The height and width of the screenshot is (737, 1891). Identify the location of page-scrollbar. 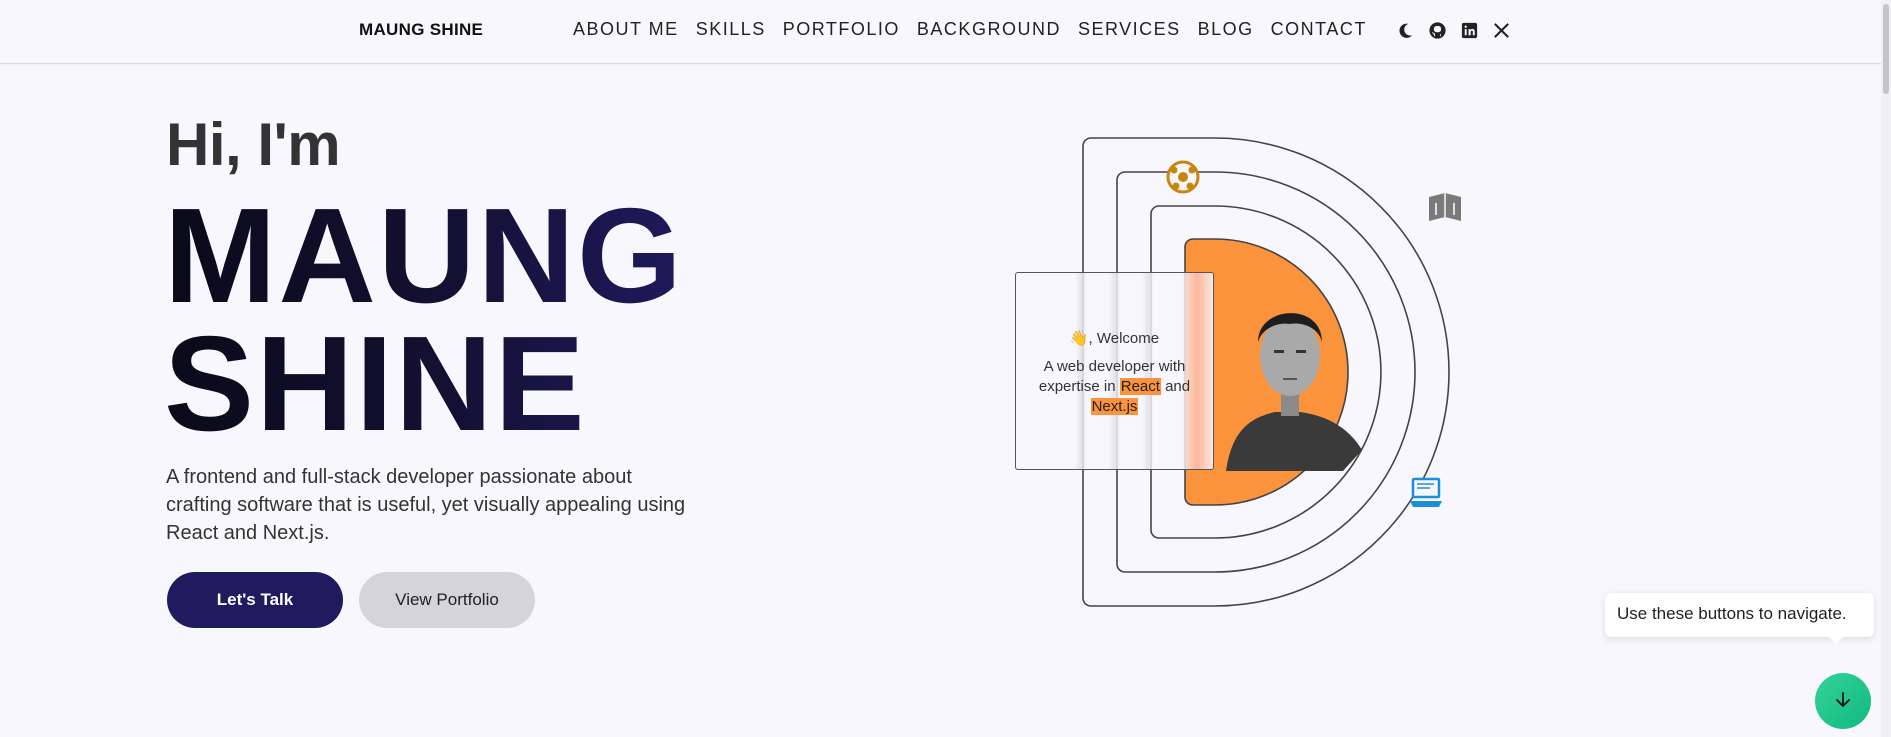
(1886, 368).